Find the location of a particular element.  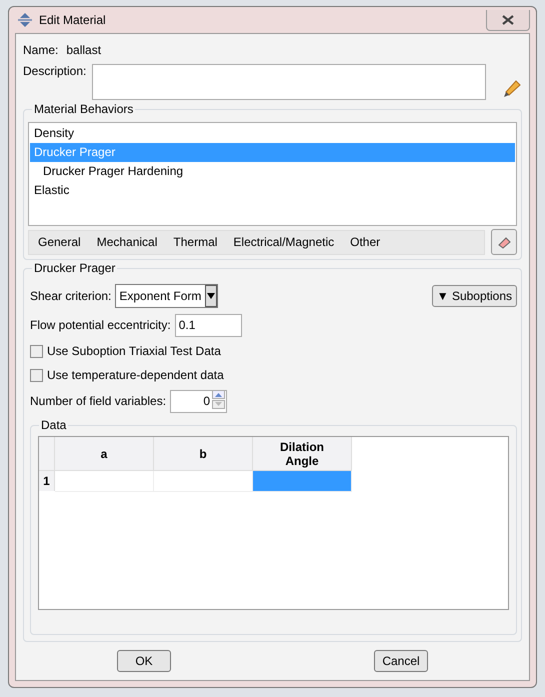

dialog-button: OK is located at coordinates (144, 661).